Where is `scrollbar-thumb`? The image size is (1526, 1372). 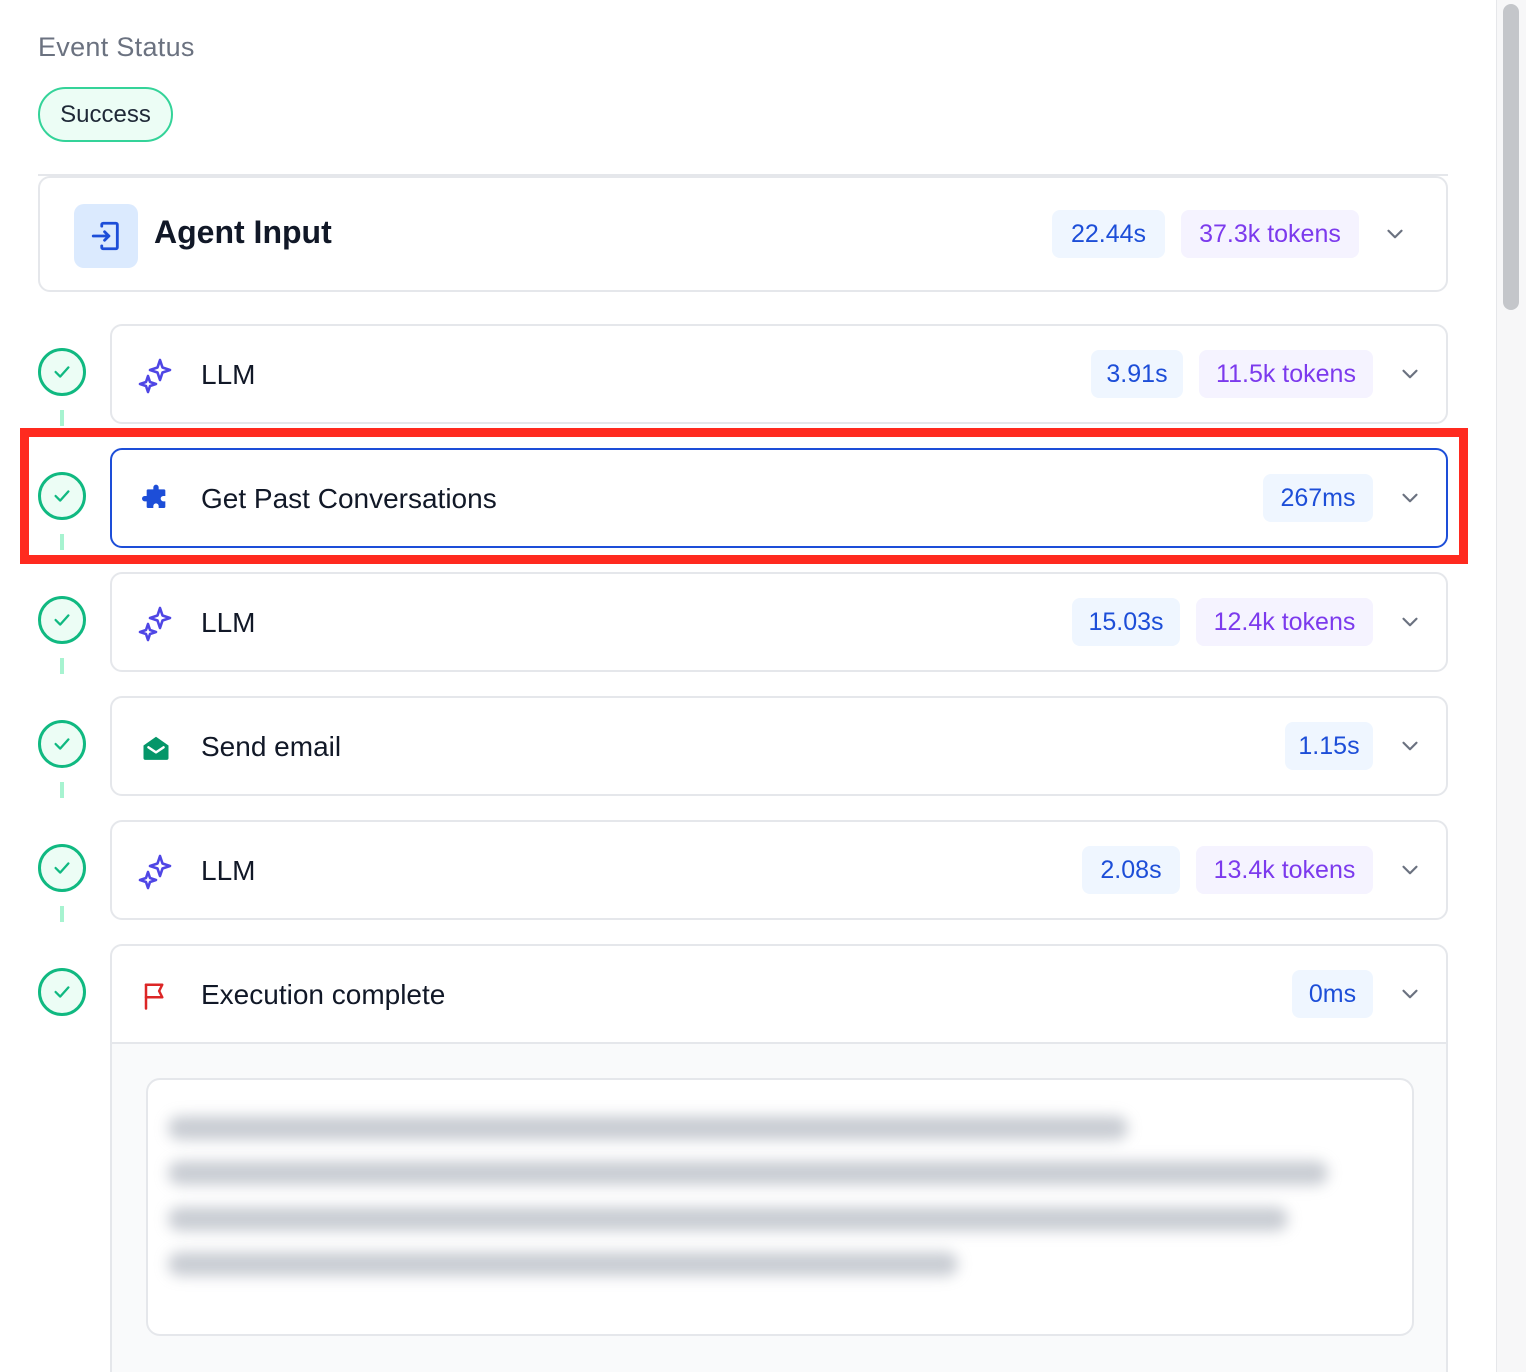 scrollbar-thumb is located at coordinates (1511, 157).